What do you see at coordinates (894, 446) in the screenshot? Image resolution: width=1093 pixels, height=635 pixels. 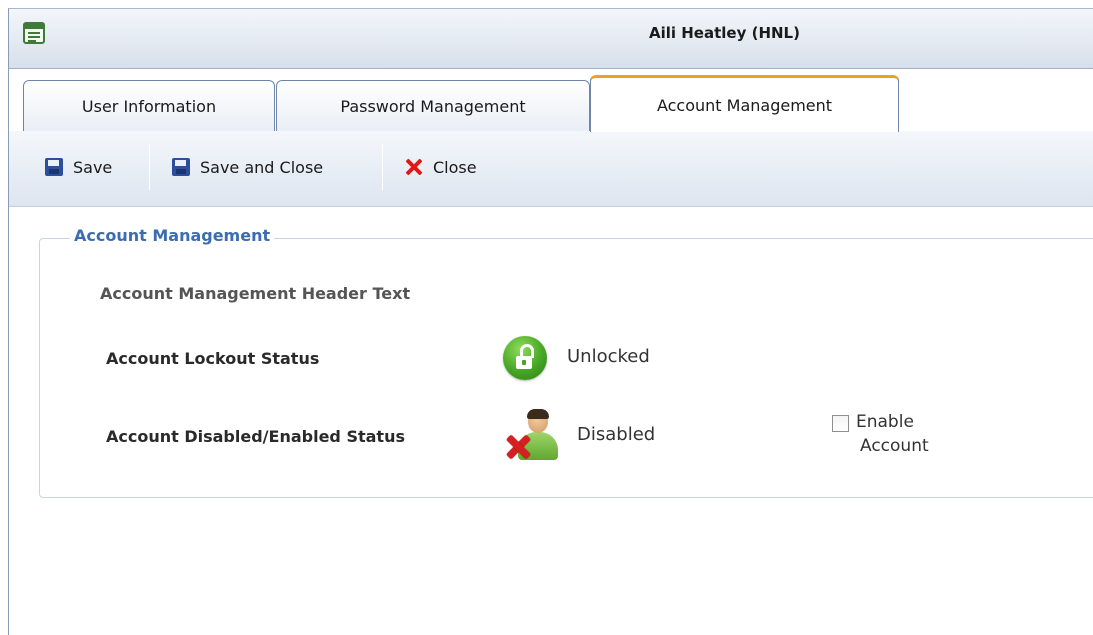 I see `enable-account-label-line2: Account` at bounding box center [894, 446].